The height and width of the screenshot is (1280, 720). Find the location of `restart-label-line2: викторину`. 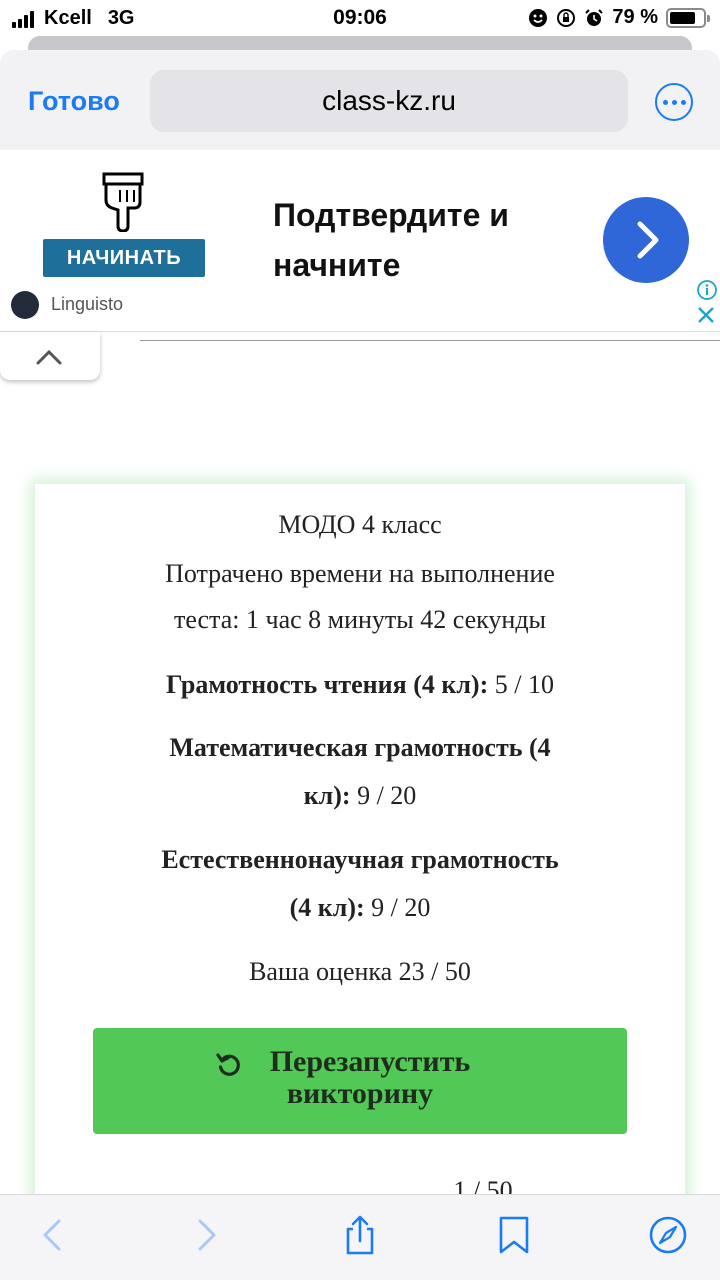

restart-label-line2: викторину is located at coordinates (360, 1093).